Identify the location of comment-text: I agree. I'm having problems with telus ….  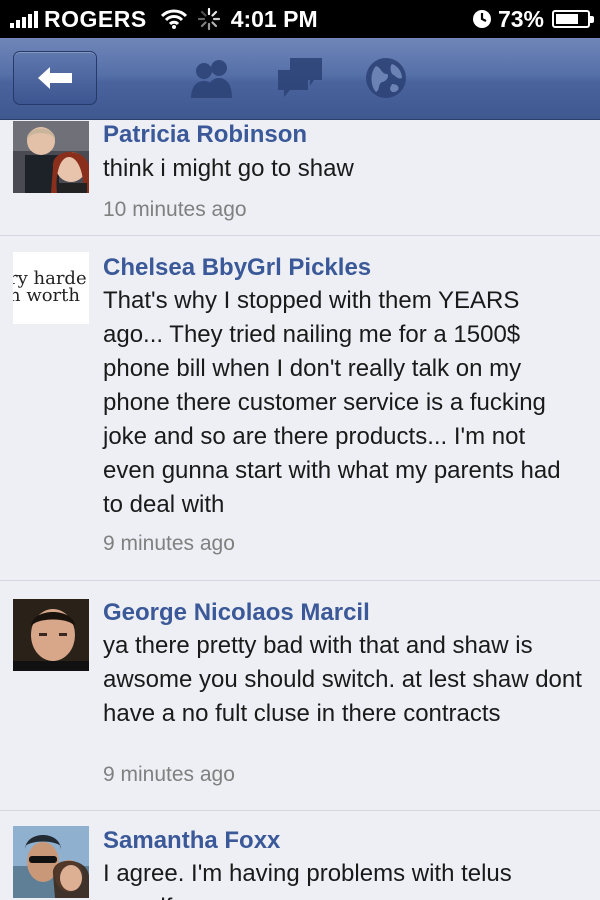
(307, 880).